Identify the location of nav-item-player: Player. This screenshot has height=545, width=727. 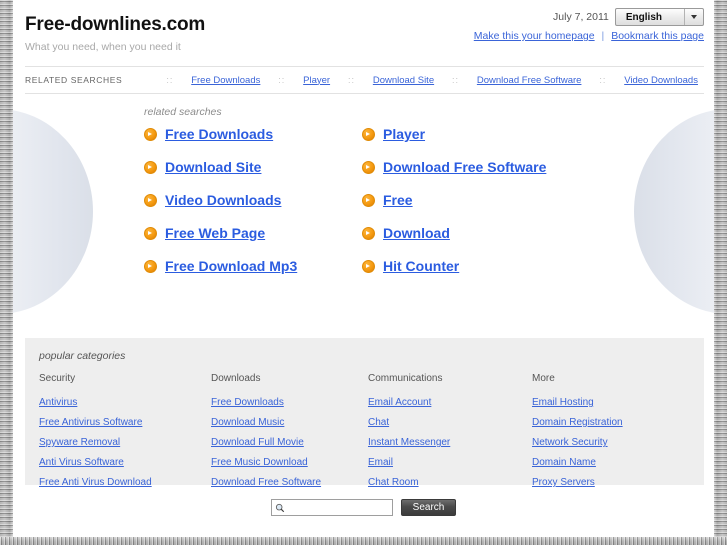
(316, 80).